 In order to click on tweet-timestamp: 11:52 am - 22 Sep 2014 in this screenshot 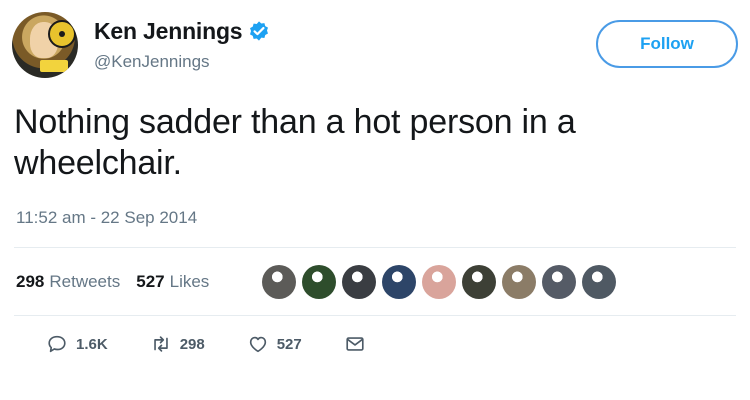, I will do `click(106, 218)`.